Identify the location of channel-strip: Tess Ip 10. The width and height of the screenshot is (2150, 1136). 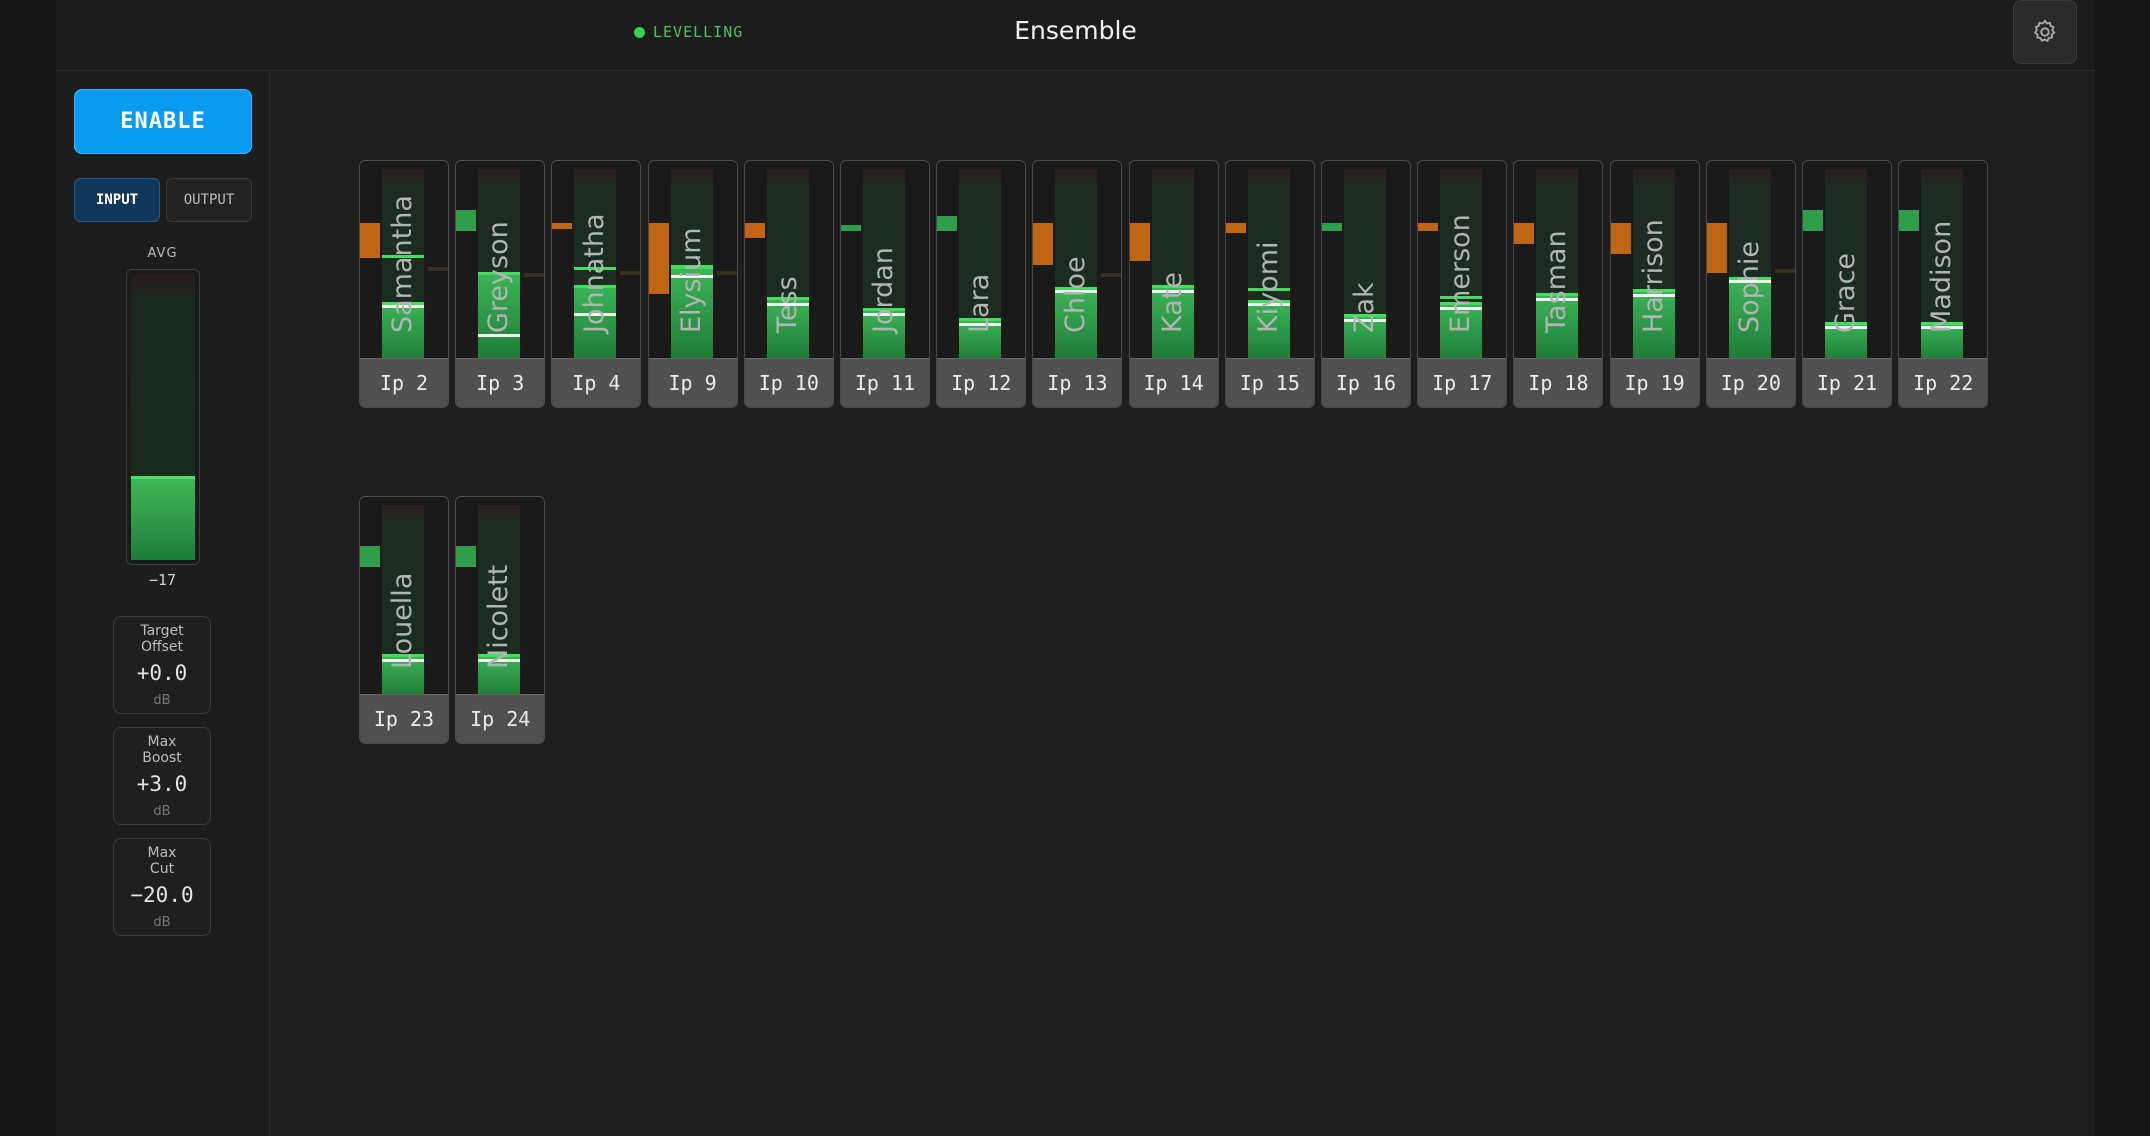
(788, 284).